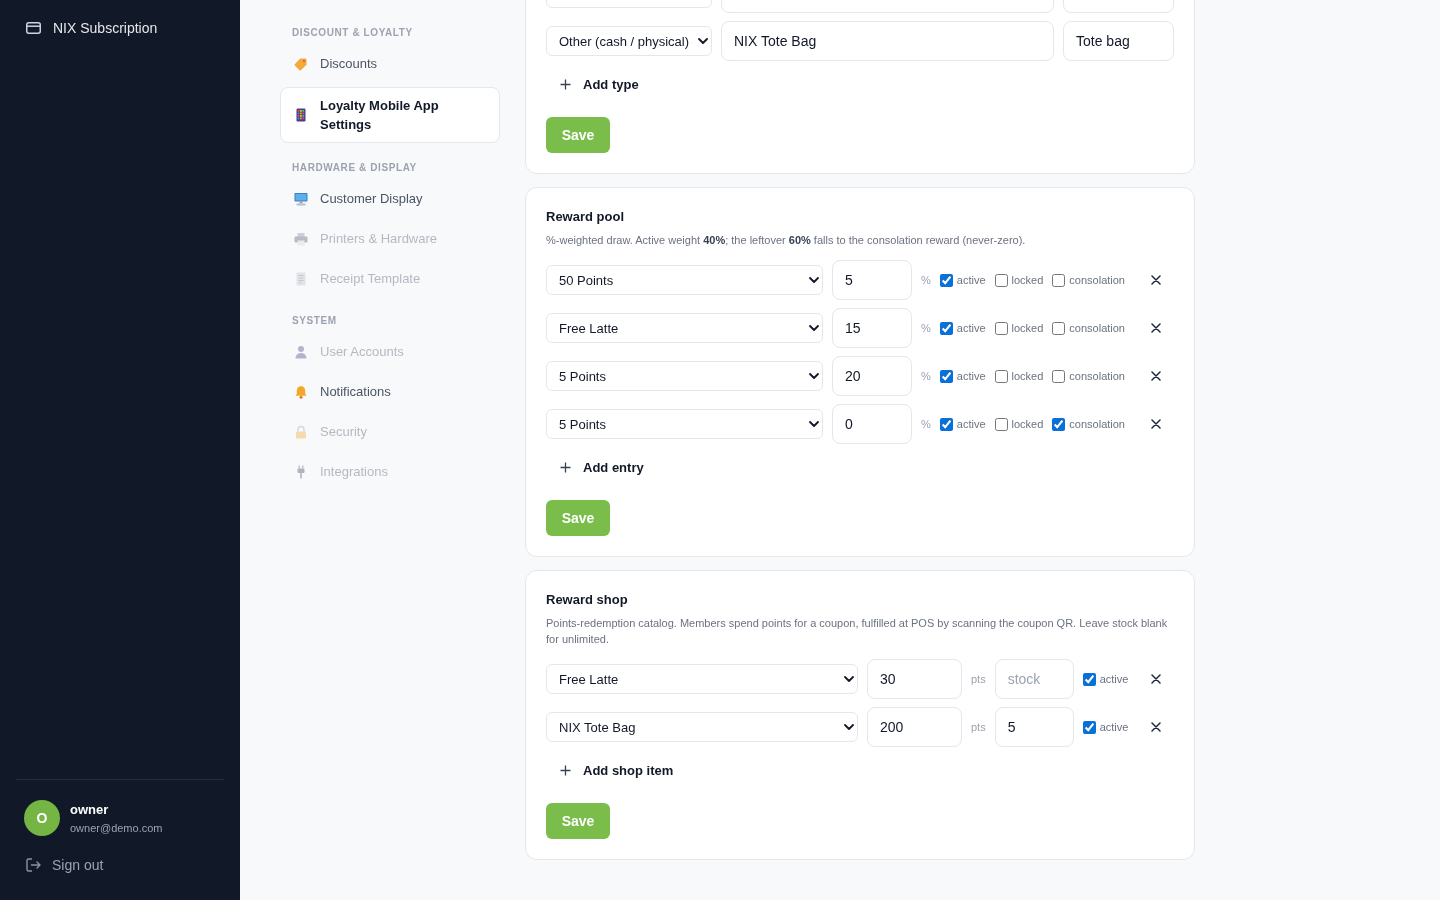  What do you see at coordinates (352, 33) in the screenshot?
I see `section-heading: DISCOUNT & LOYALTY` at bounding box center [352, 33].